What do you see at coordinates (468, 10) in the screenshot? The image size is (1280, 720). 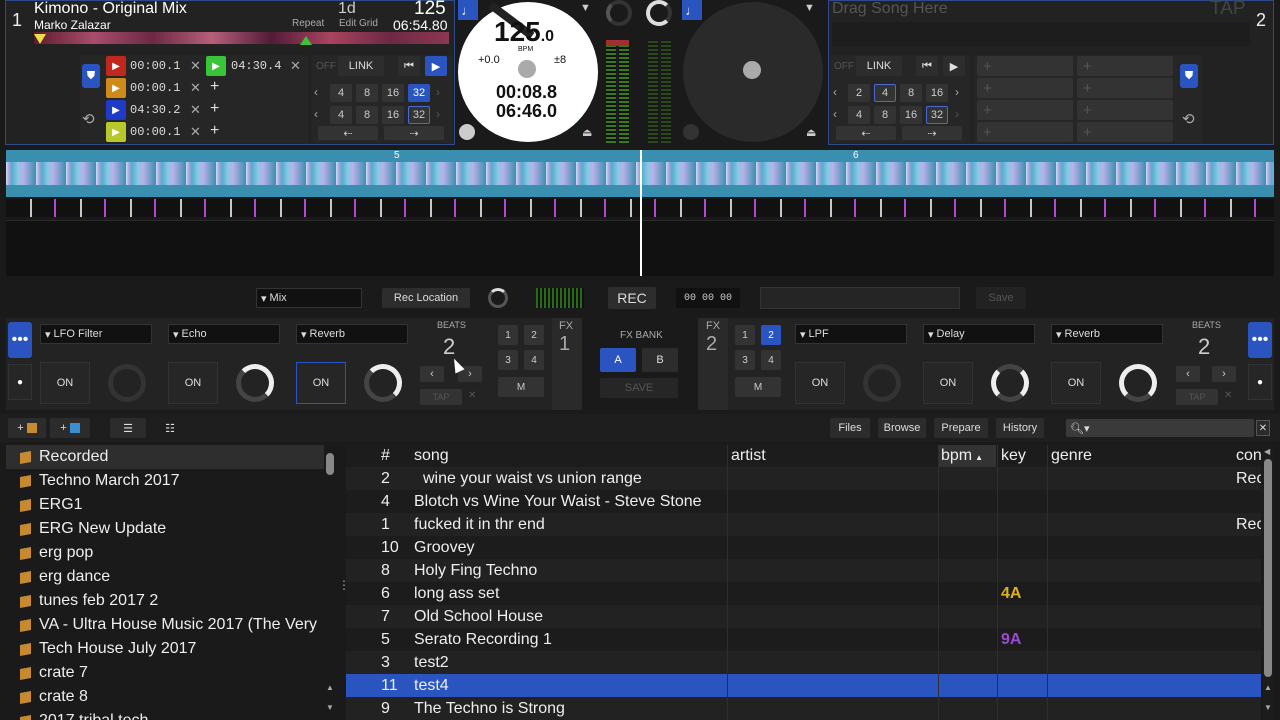 I see `deck-1-note-icon: ♩` at bounding box center [468, 10].